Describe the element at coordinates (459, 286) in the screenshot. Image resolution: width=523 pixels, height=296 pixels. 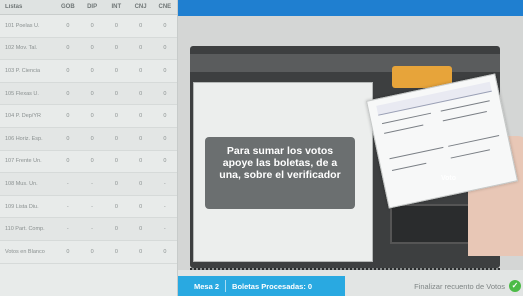
I see `finalize-label: Finalizar recuento de Votos` at that location.